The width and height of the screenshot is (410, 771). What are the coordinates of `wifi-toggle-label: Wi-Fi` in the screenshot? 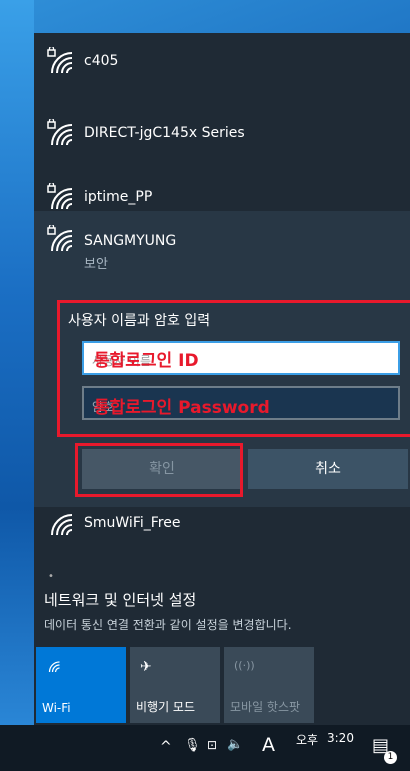 It's located at (56, 708).